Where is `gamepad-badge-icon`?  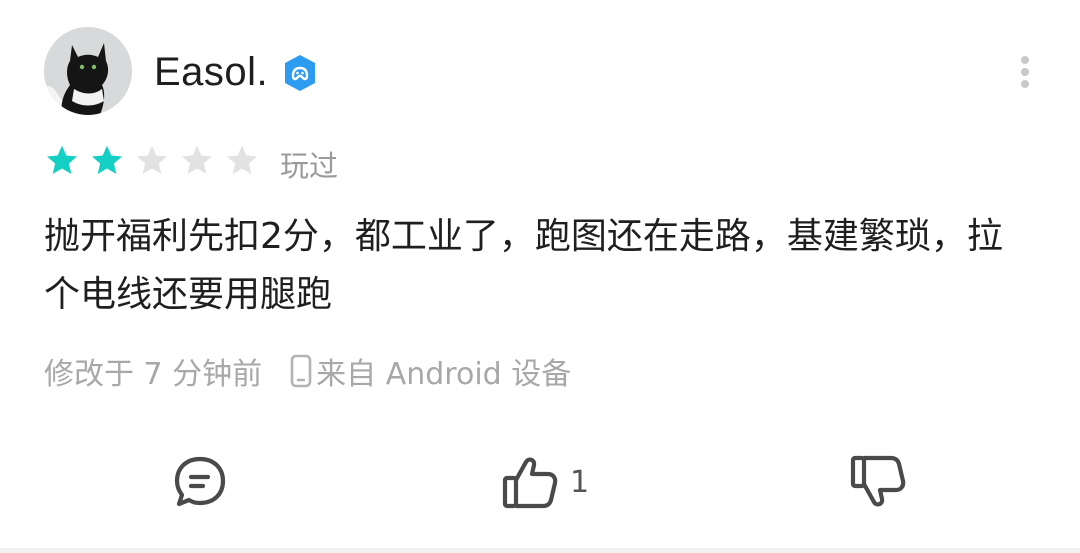
gamepad-badge-icon is located at coordinates (300, 73).